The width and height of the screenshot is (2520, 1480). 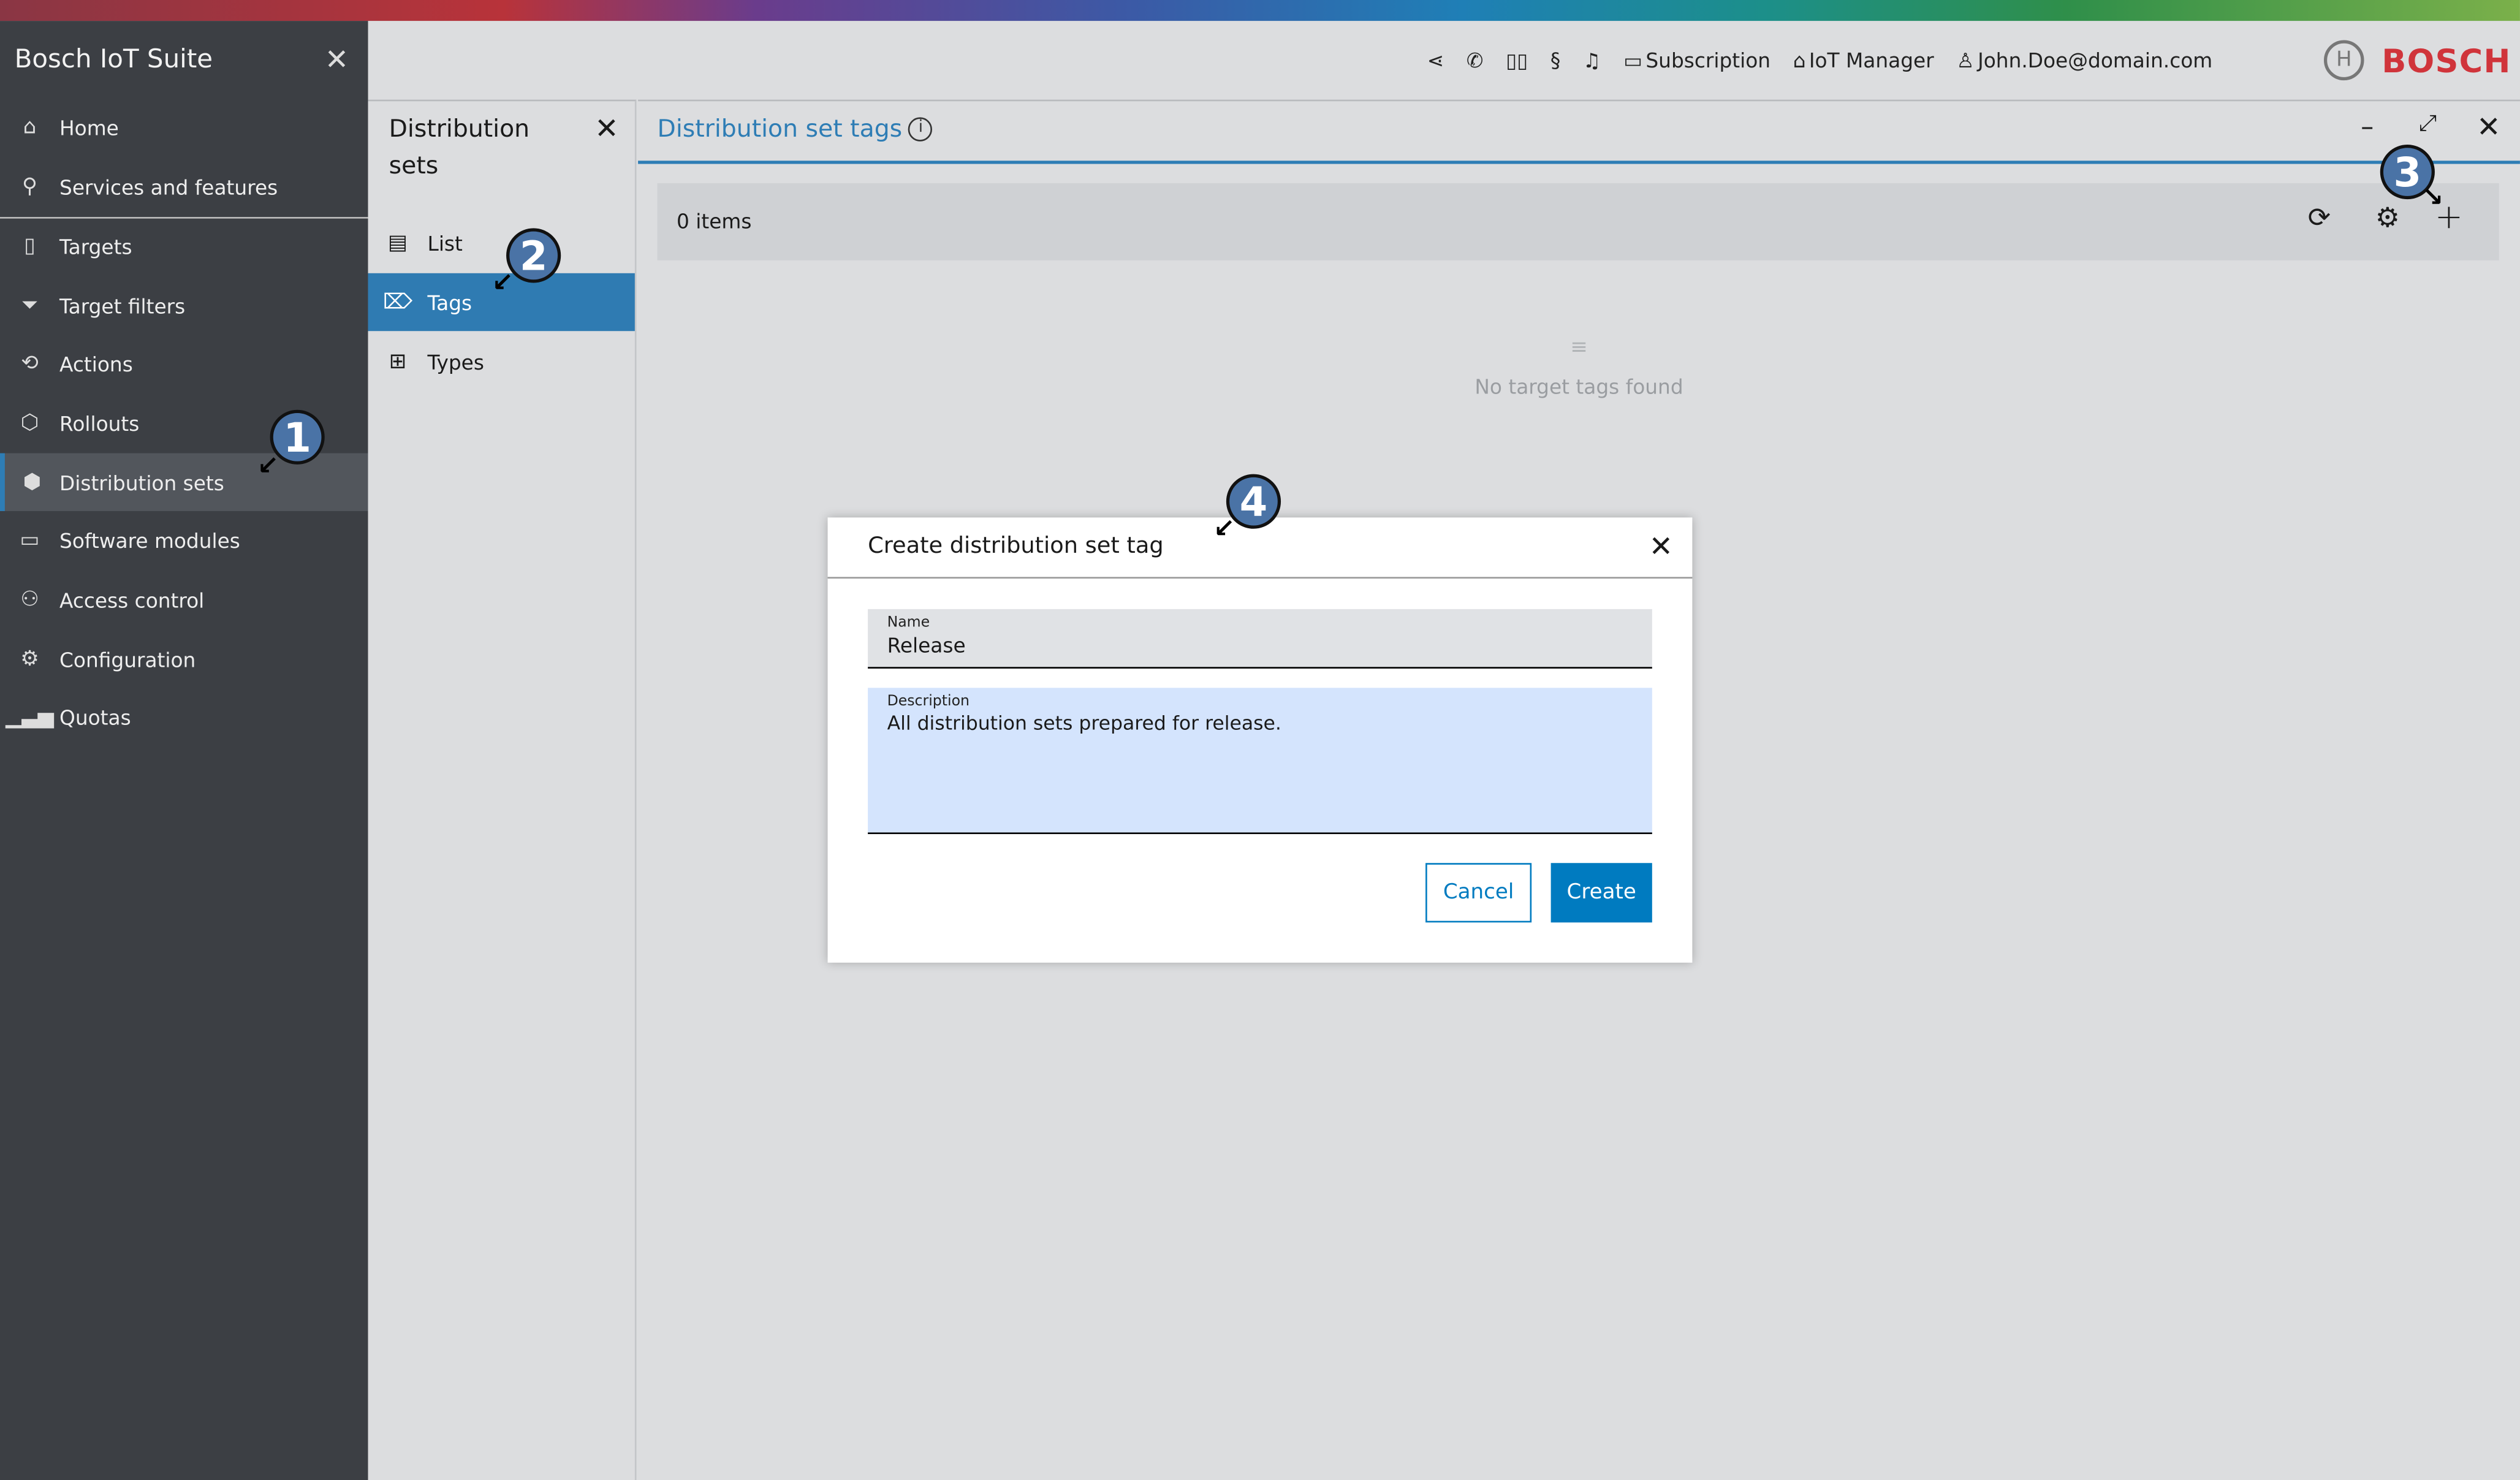 What do you see at coordinates (149, 540) in the screenshot?
I see `sidebar-item-label: Software modules` at bounding box center [149, 540].